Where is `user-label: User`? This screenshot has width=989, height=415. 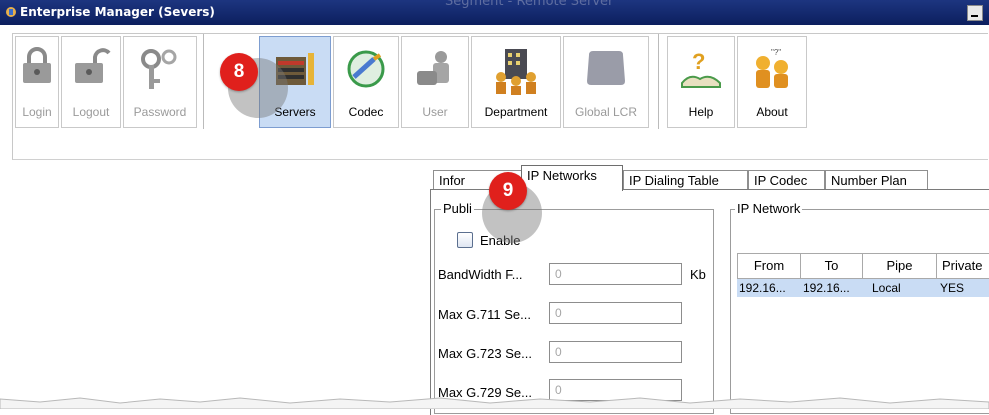 user-label: User is located at coordinates (435, 112).